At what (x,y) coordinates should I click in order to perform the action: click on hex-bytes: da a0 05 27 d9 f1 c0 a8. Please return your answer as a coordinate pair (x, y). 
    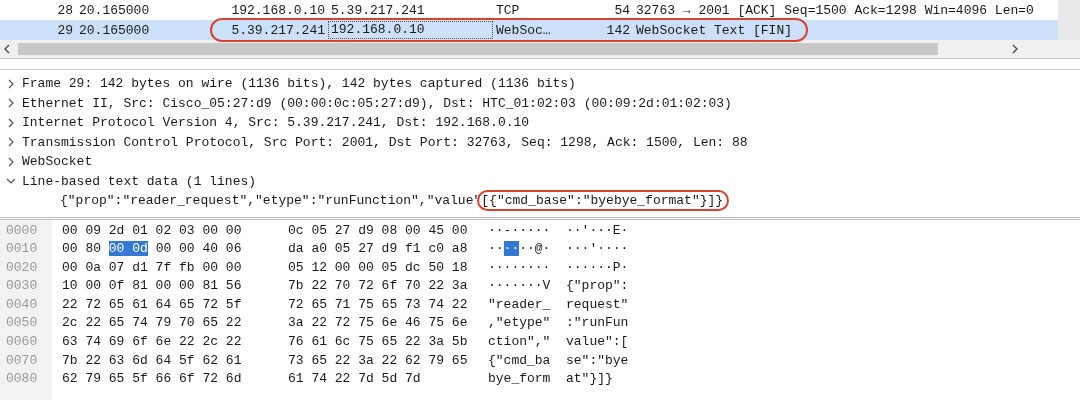
    Looking at the image, I should click on (378, 249).